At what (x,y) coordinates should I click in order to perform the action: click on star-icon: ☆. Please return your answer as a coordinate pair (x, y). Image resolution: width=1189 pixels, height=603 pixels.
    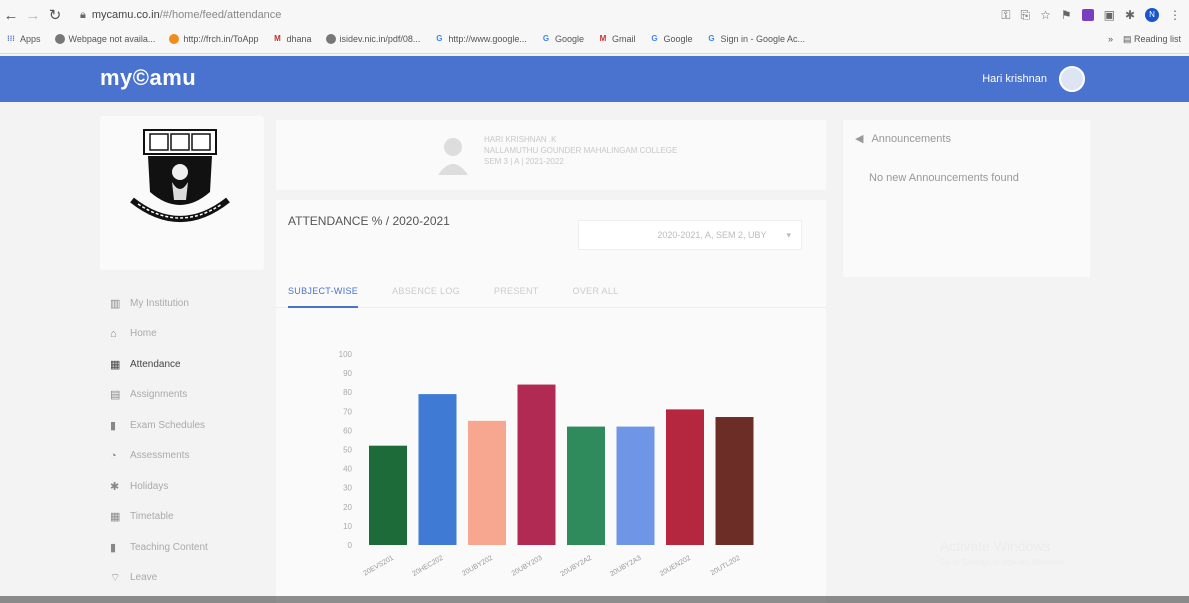
    Looking at the image, I should click on (1045, 15).